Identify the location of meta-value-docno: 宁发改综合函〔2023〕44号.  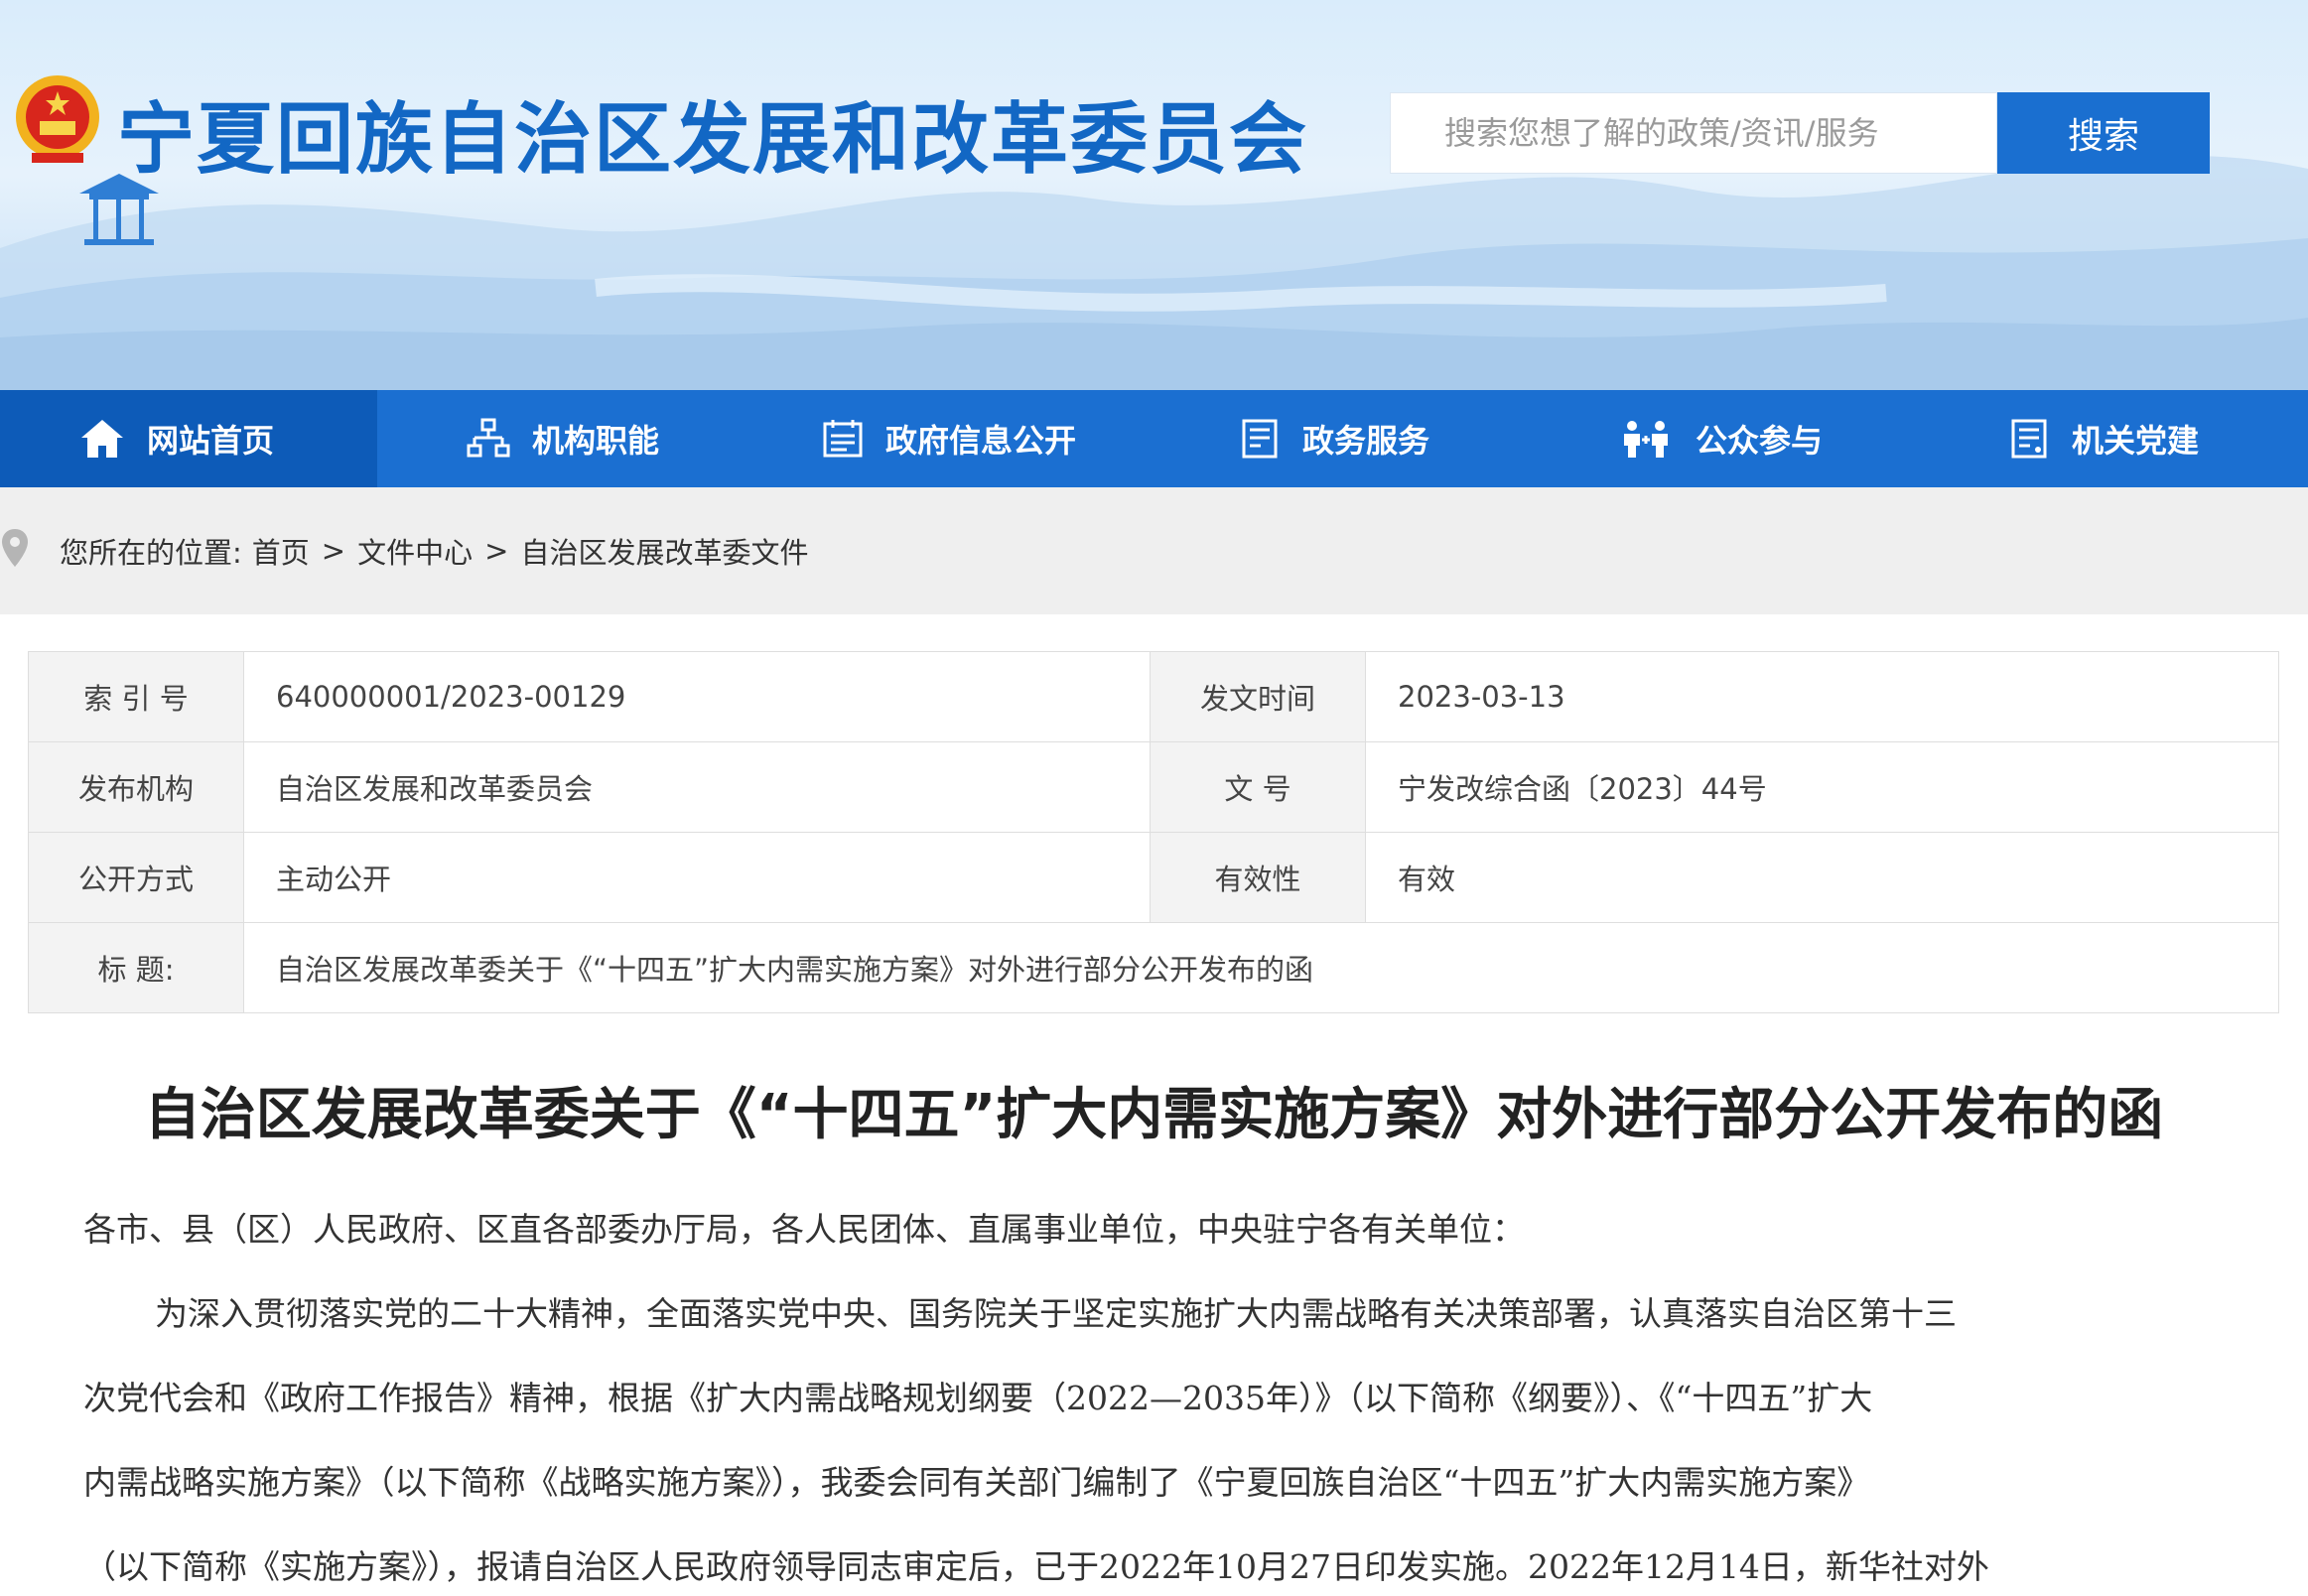
(1822, 787).